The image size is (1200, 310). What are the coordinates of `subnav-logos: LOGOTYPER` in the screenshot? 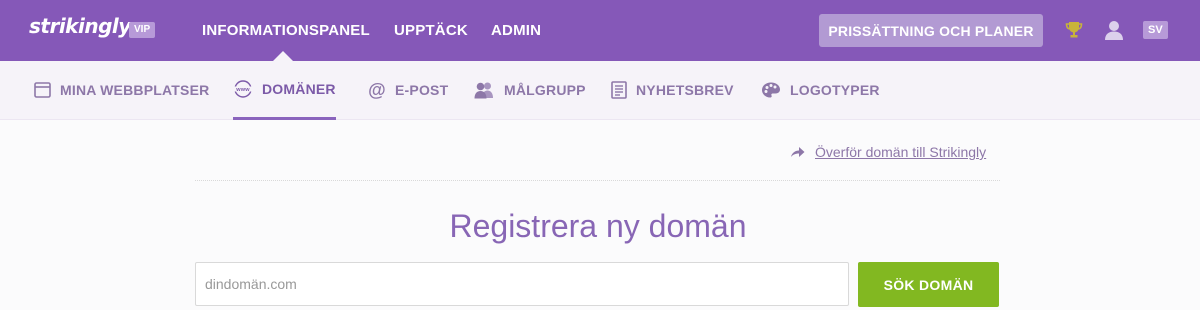 It's located at (820, 90).